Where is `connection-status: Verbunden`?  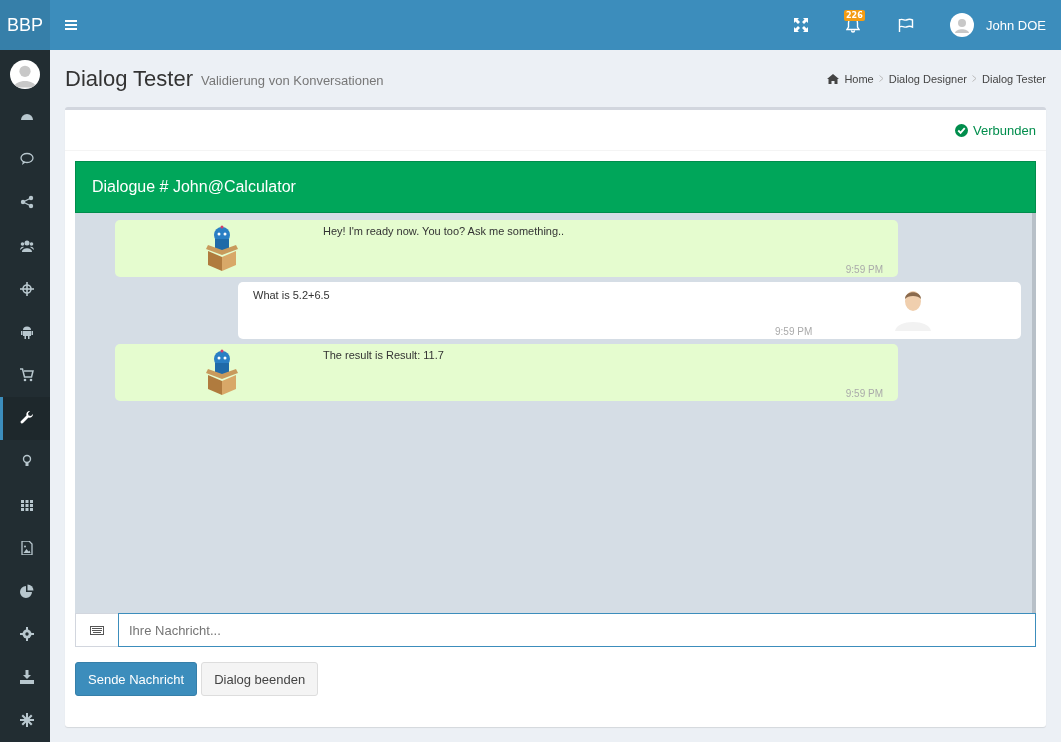 connection-status: Verbunden is located at coordinates (1004, 130).